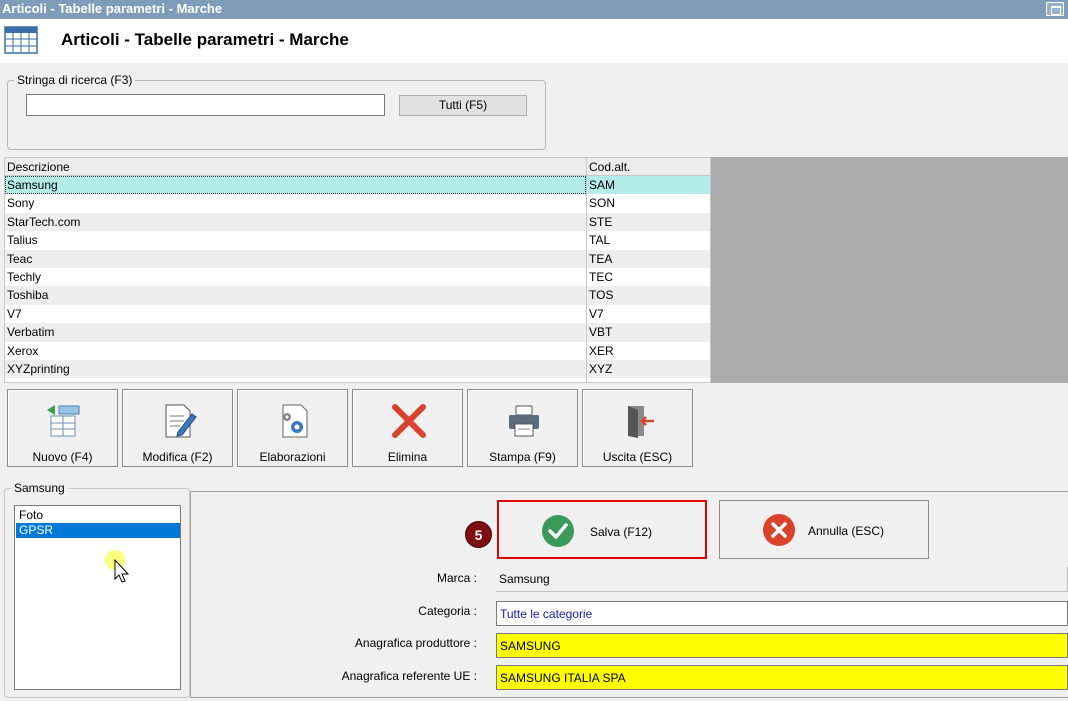 This screenshot has width=1068, height=701. What do you see at coordinates (779, 530) in the screenshot?
I see `cancel-x-circle-icon` at bounding box center [779, 530].